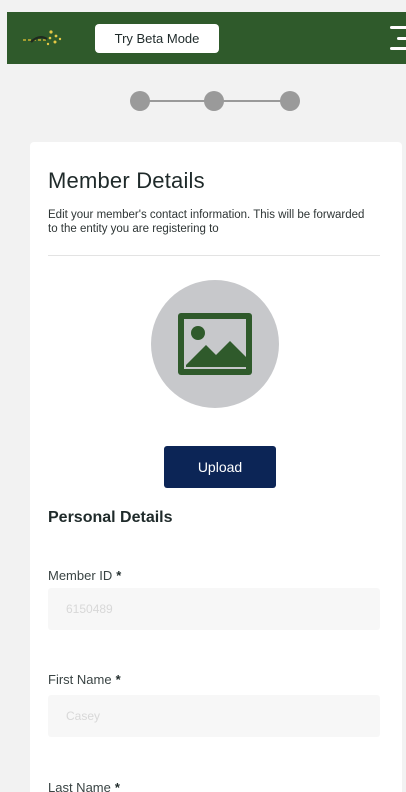  What do you see at coordinates (214, 255) in the screenshot?
I see `divider` at bounding box center [214, 255].